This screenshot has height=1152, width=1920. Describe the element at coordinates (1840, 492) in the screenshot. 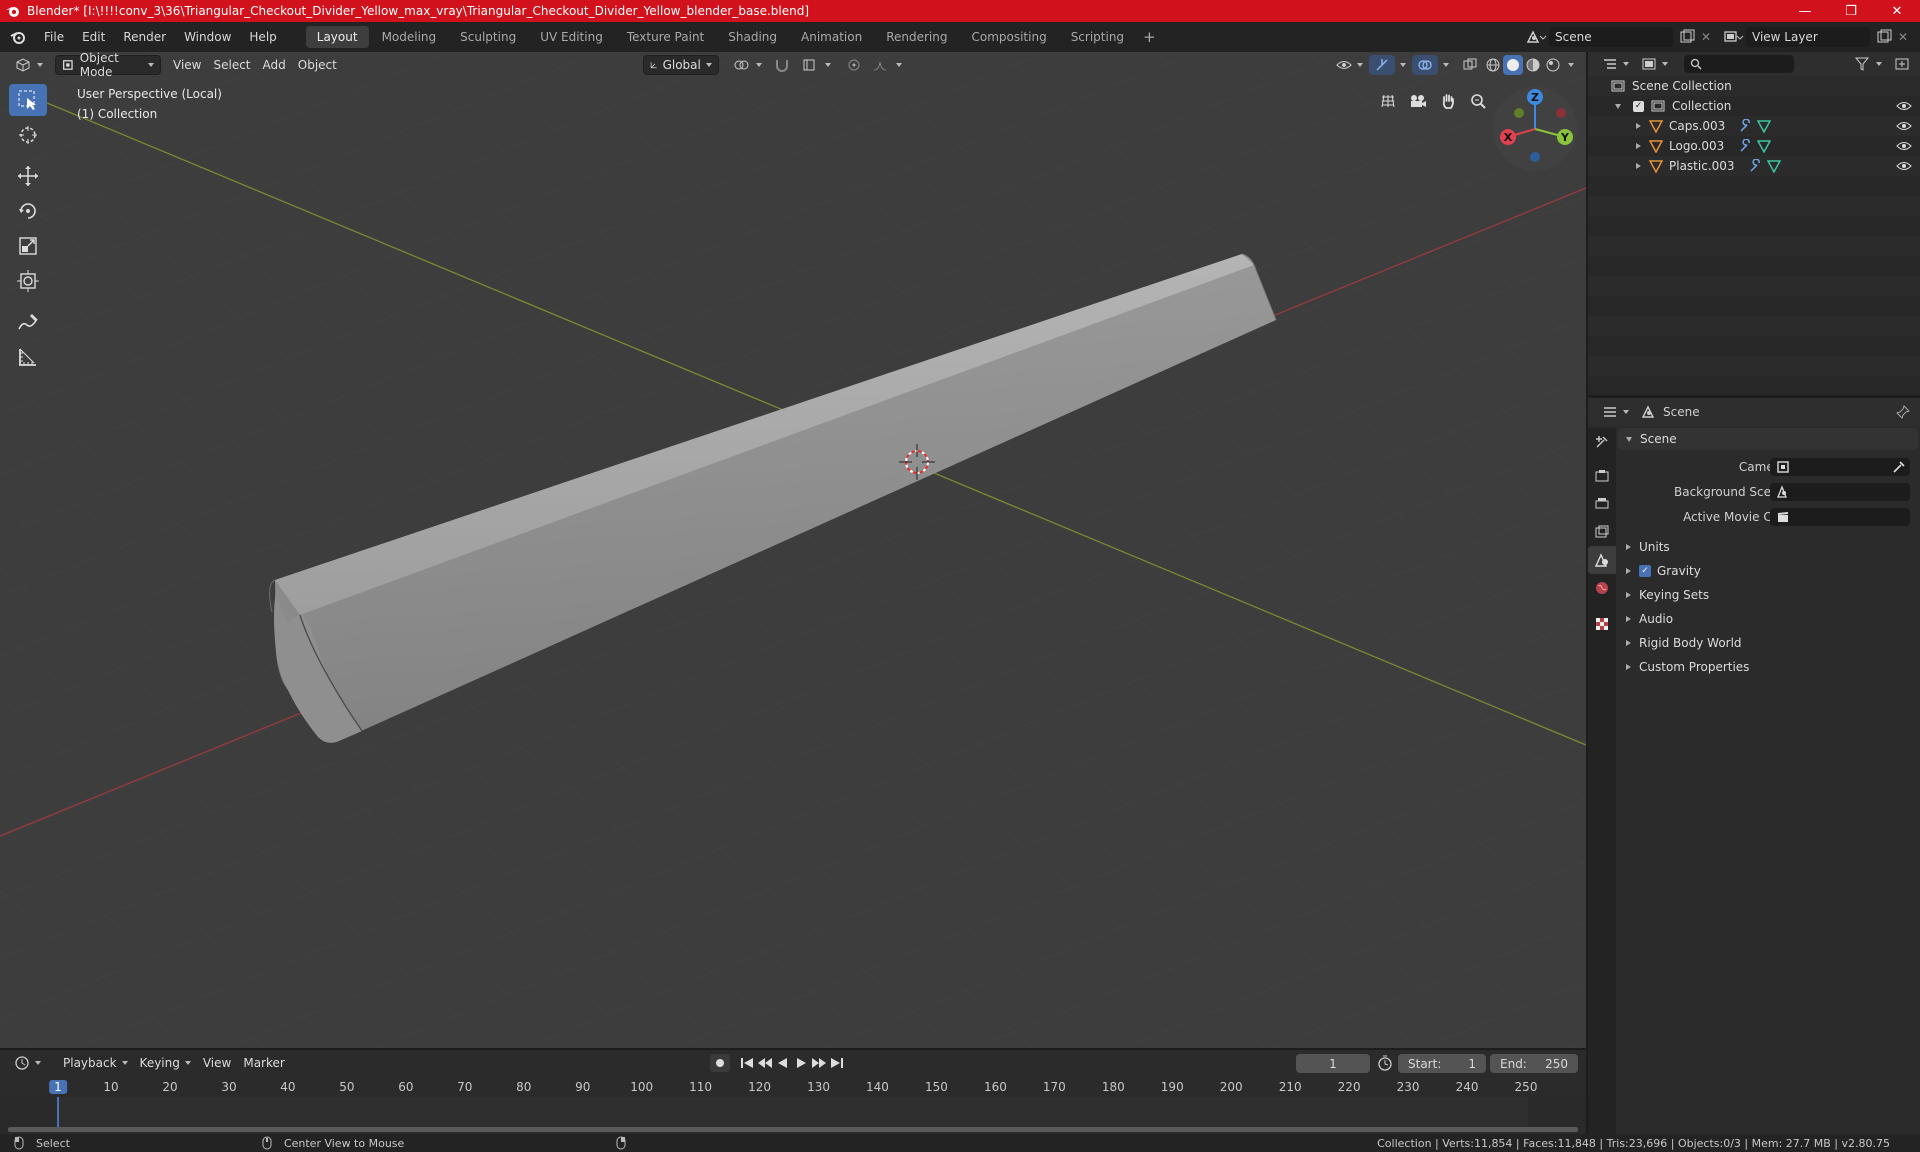

I see `background-scene-field` at that location.